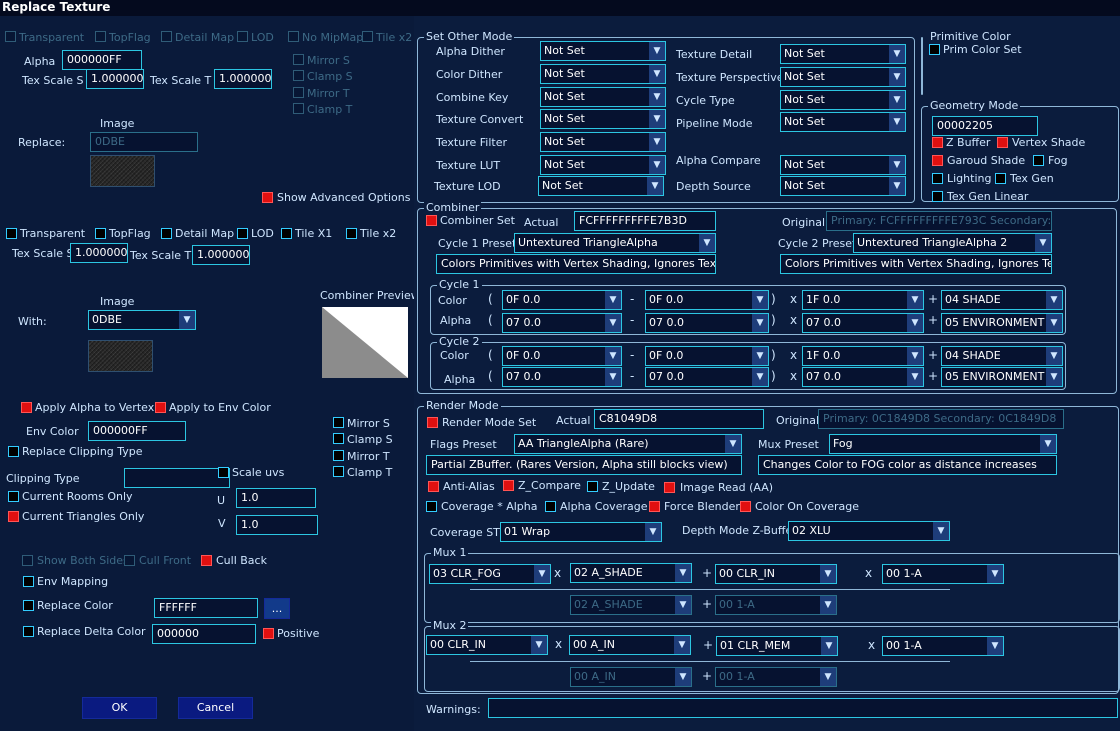  Describe the element at coordinates (603, 74) in the screenshot. I see `color-dither-dropdown: Not Set ▼` at that location.